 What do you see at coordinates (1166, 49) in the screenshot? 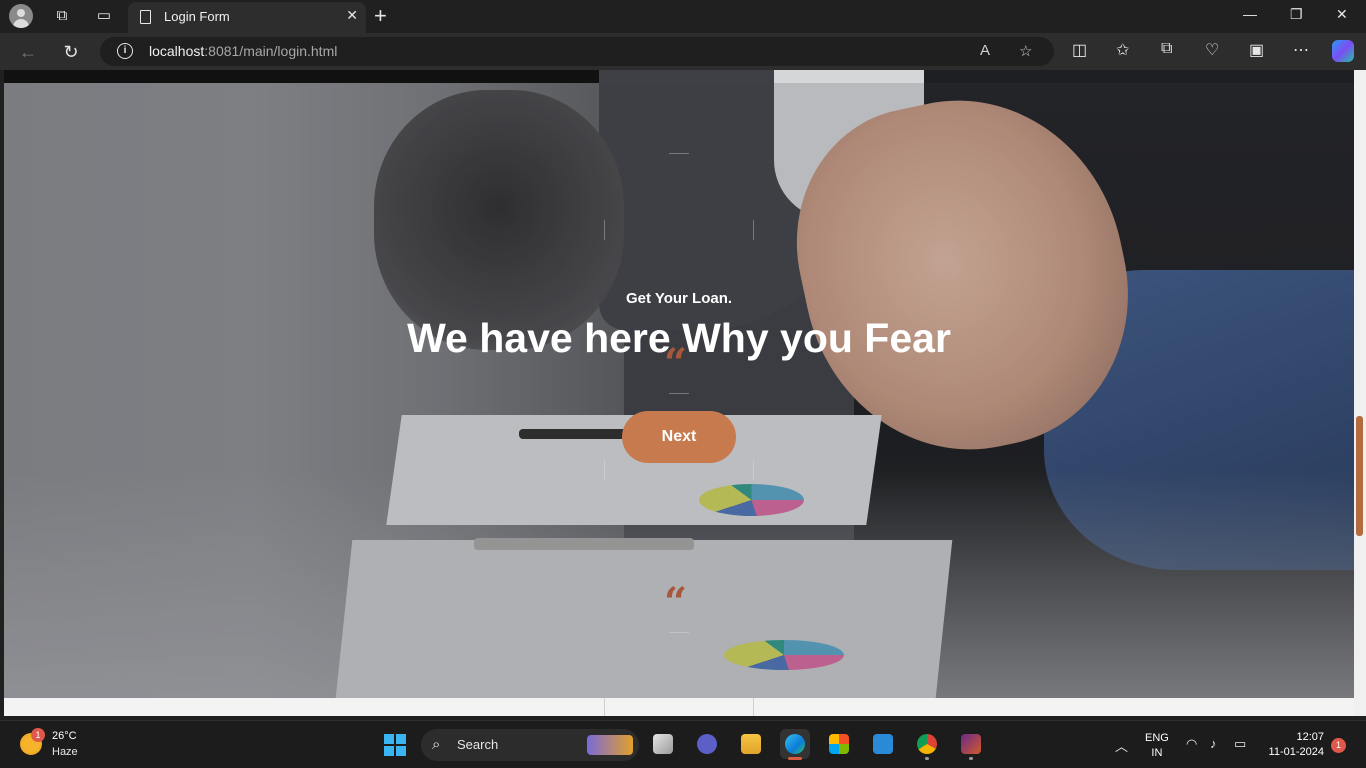
I see `collections-icon: ⧉` at bounding box center [1166, 49].